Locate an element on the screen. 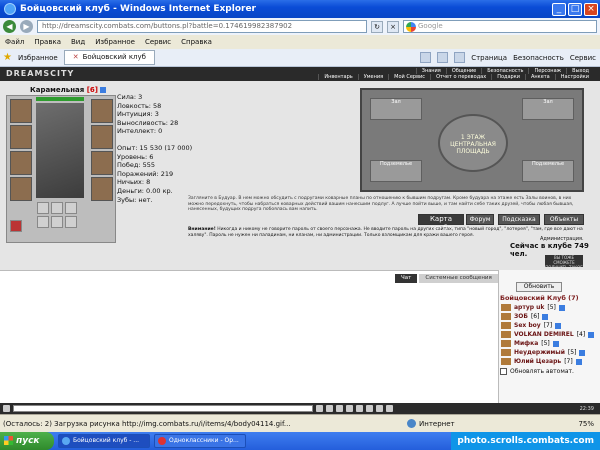 Image resolution: width=600 pixels, height=450 pixels. menu-edit: Правка is located at coordinates (47, 42).